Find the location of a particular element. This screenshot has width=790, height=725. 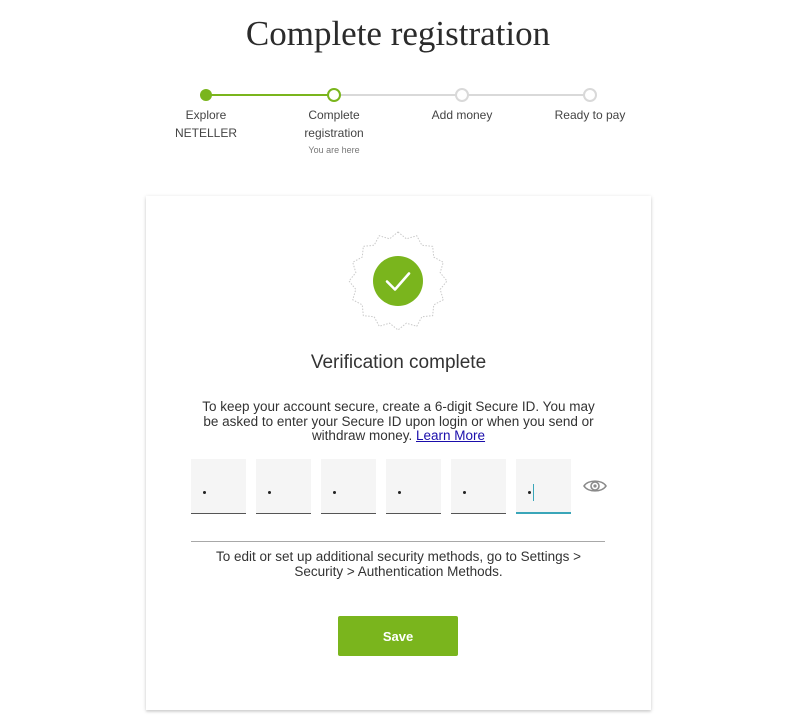

page-title: Complete registration is located at coordinates (398, 33).